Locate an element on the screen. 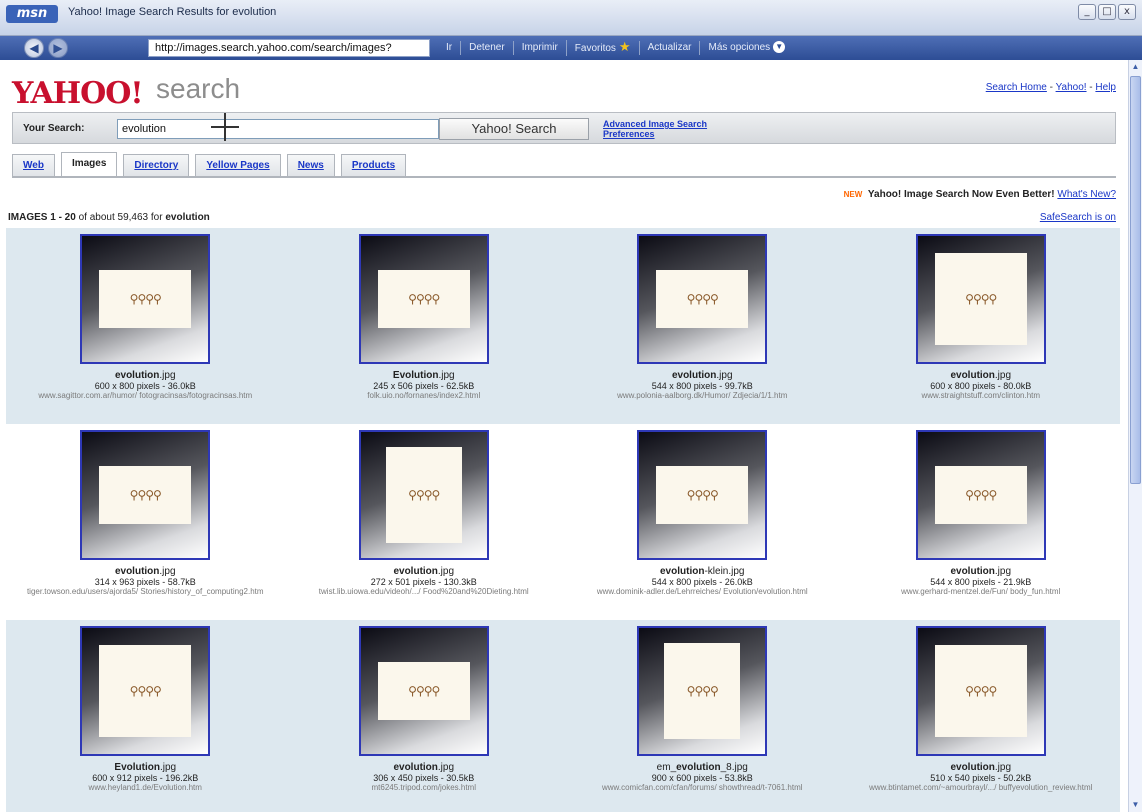 The width and height of the screenshot is (1142, 812). tab-divider is located at coordinates (564, 177).